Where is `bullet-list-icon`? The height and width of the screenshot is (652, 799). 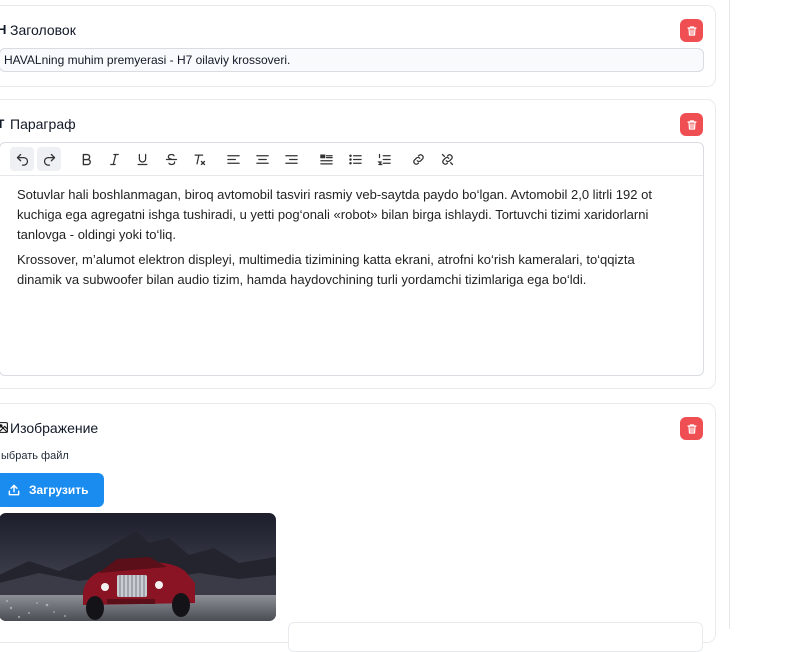
bullet-list-icon is located at coordinates (355, 159).